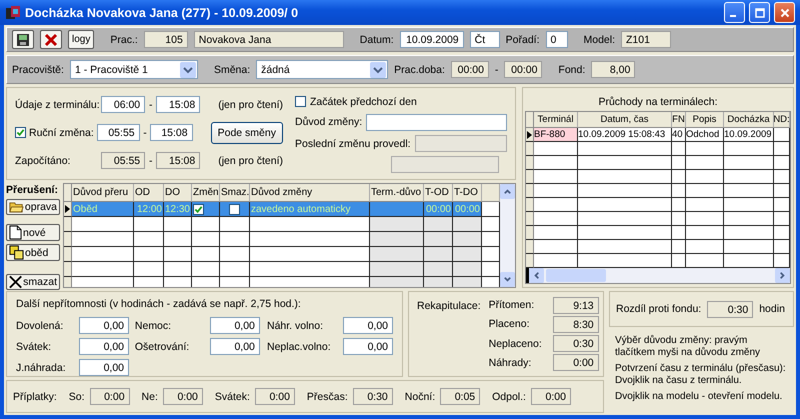 This screenshot has height=419, width=800. What do you see at coordinates (679, 120) in the screenshot?
I see `column-header: FN` at bounding box center [679, 120].